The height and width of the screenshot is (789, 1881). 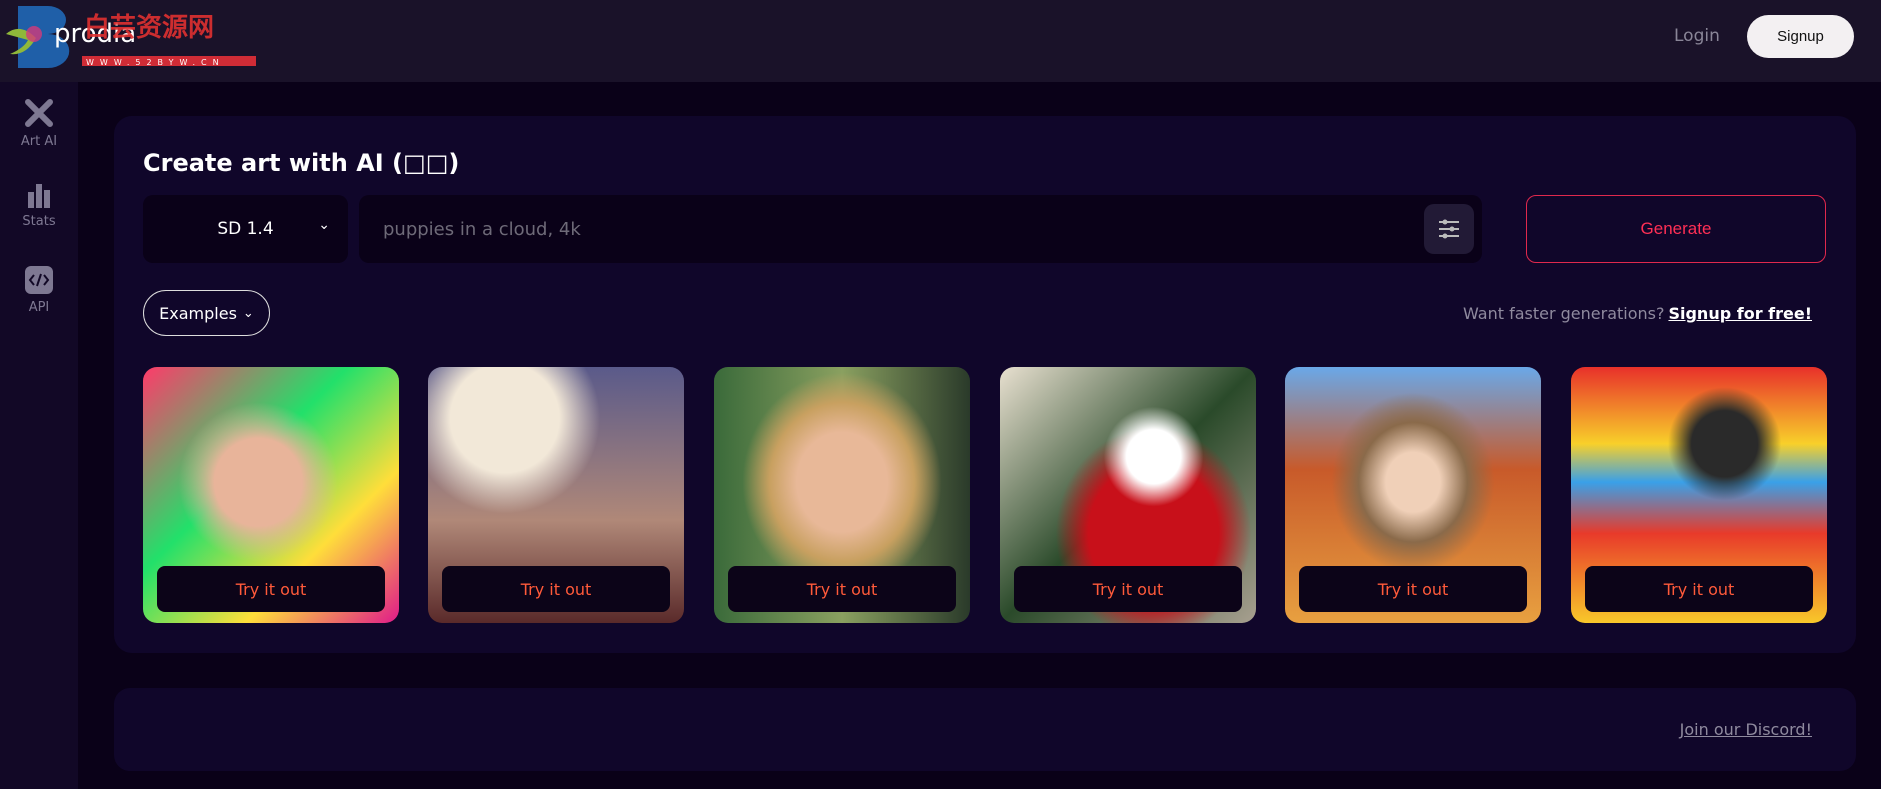 I want to click on sidebar-item-label: Art AI, so click(x=39, y=141).